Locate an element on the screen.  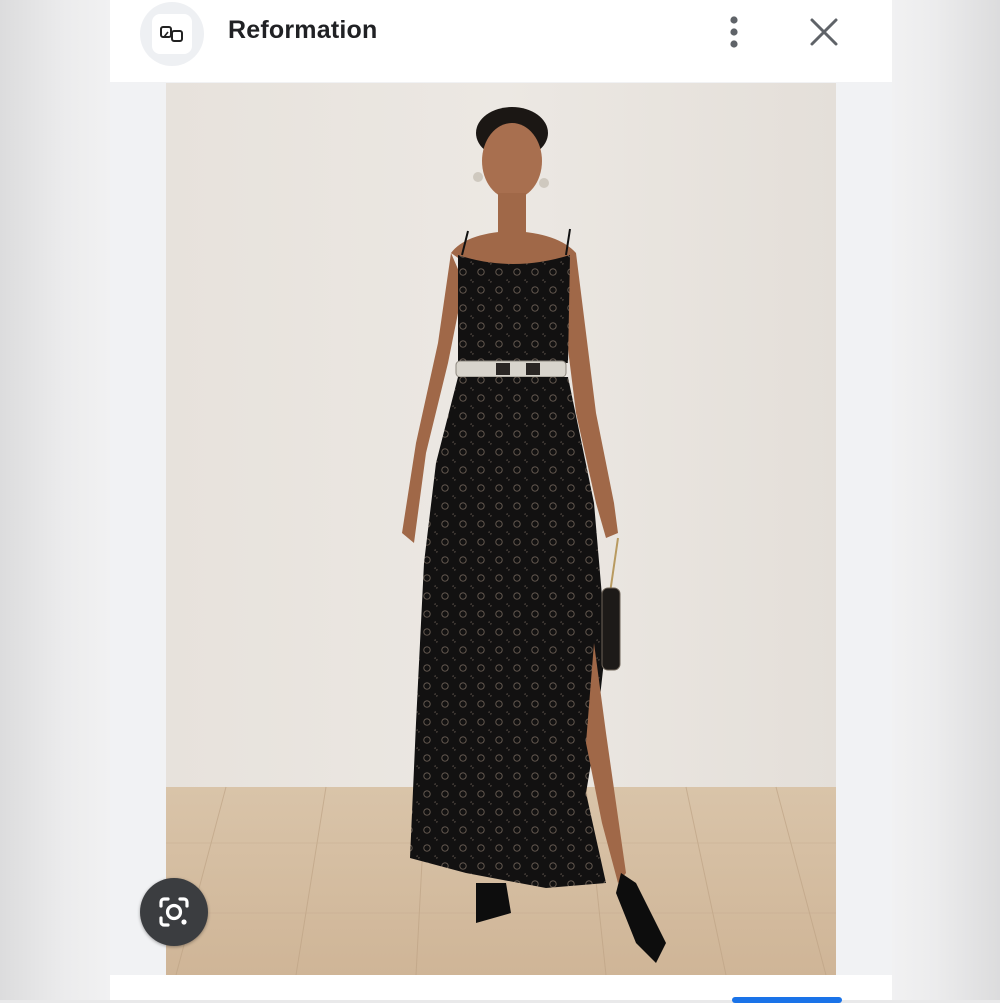
right-blurred-background is located at coordinates (946, 500).